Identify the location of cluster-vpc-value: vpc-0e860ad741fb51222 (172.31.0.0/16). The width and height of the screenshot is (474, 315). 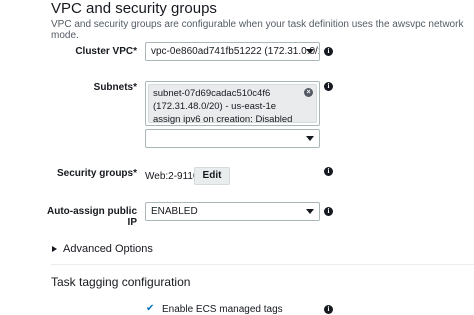
(235, 51).